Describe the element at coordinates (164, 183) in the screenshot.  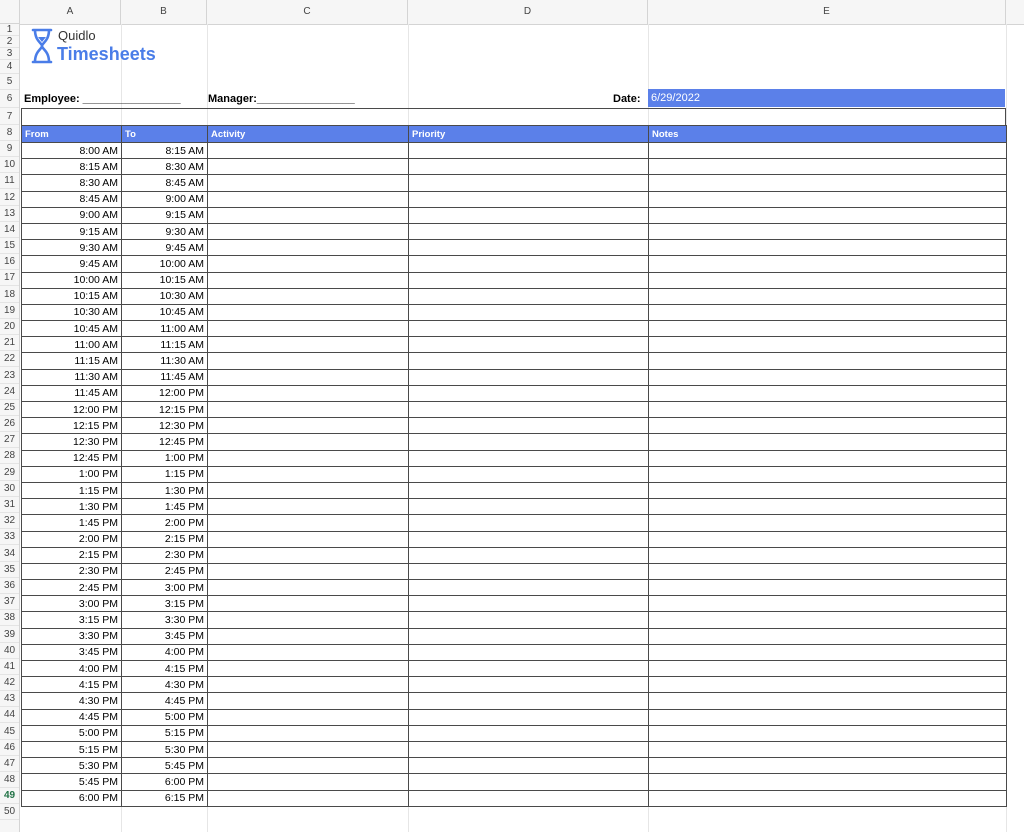
I see `to-cell: 8:45 AM` at that location.